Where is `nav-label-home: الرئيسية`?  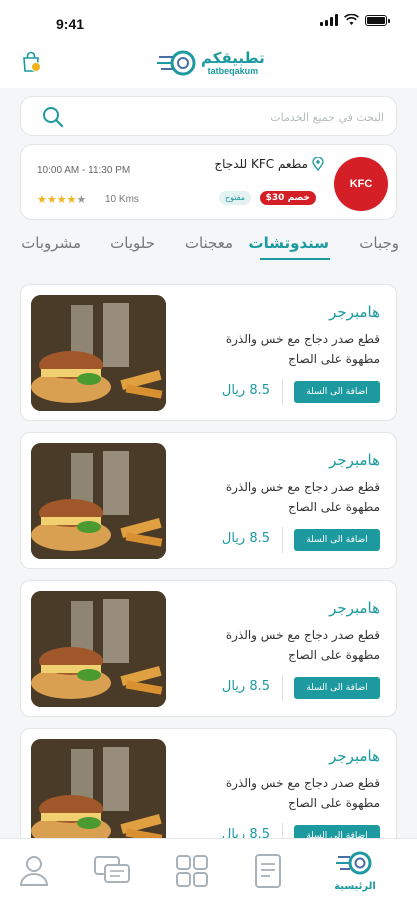 nav-label-home: الرئيسية is located at coordinates (355, 886).